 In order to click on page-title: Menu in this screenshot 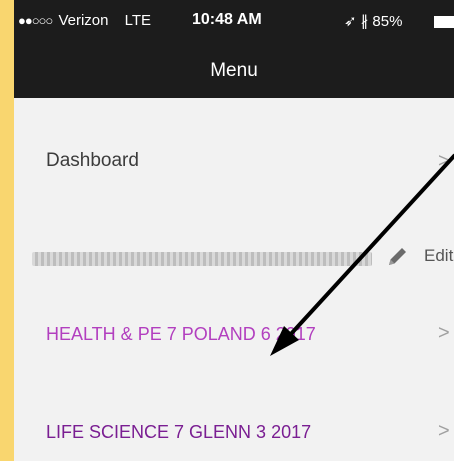, I will do `click(234, 70)`.